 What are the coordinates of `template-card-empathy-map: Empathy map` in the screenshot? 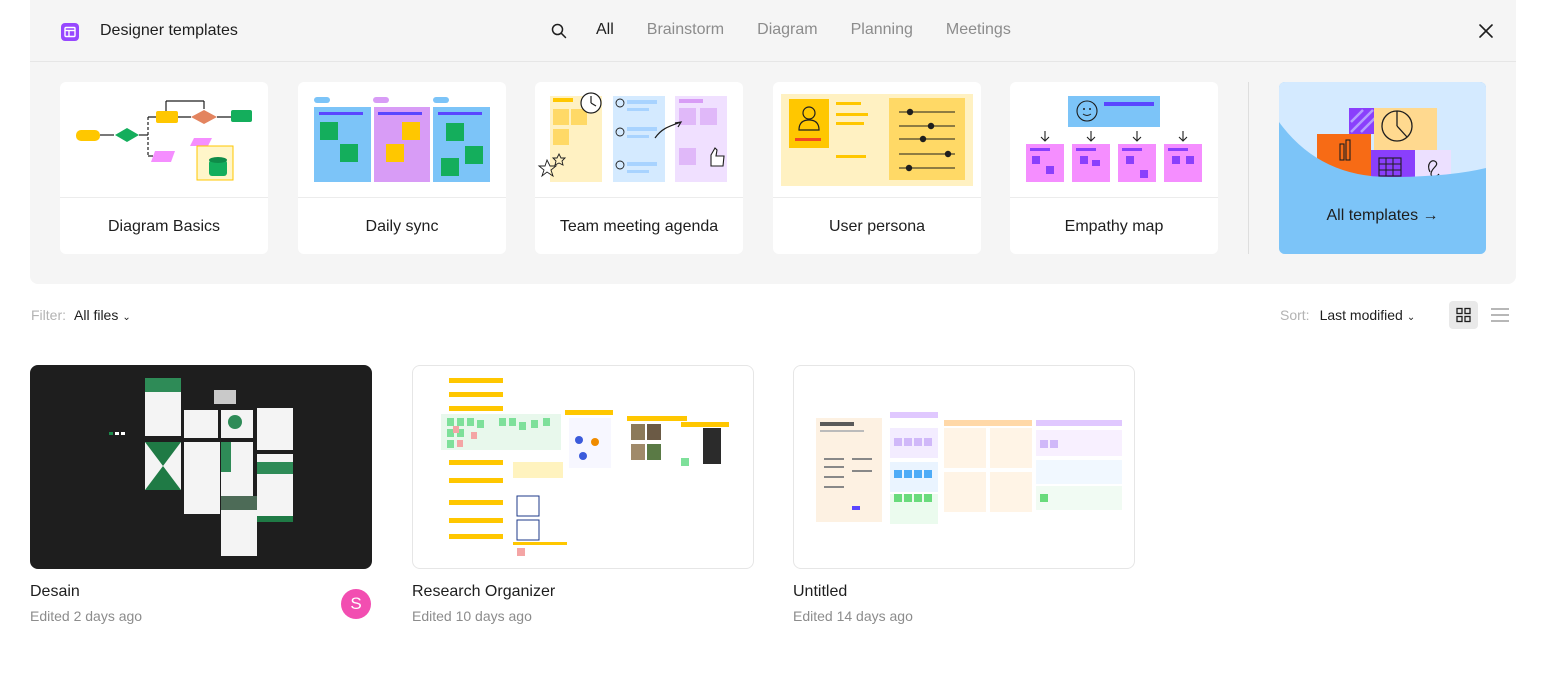 It's located at (1114, 168).